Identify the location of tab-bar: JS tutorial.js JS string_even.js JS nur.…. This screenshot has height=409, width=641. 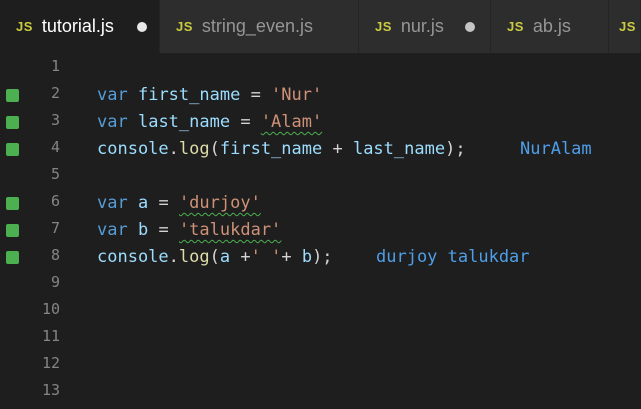
(320, 26).